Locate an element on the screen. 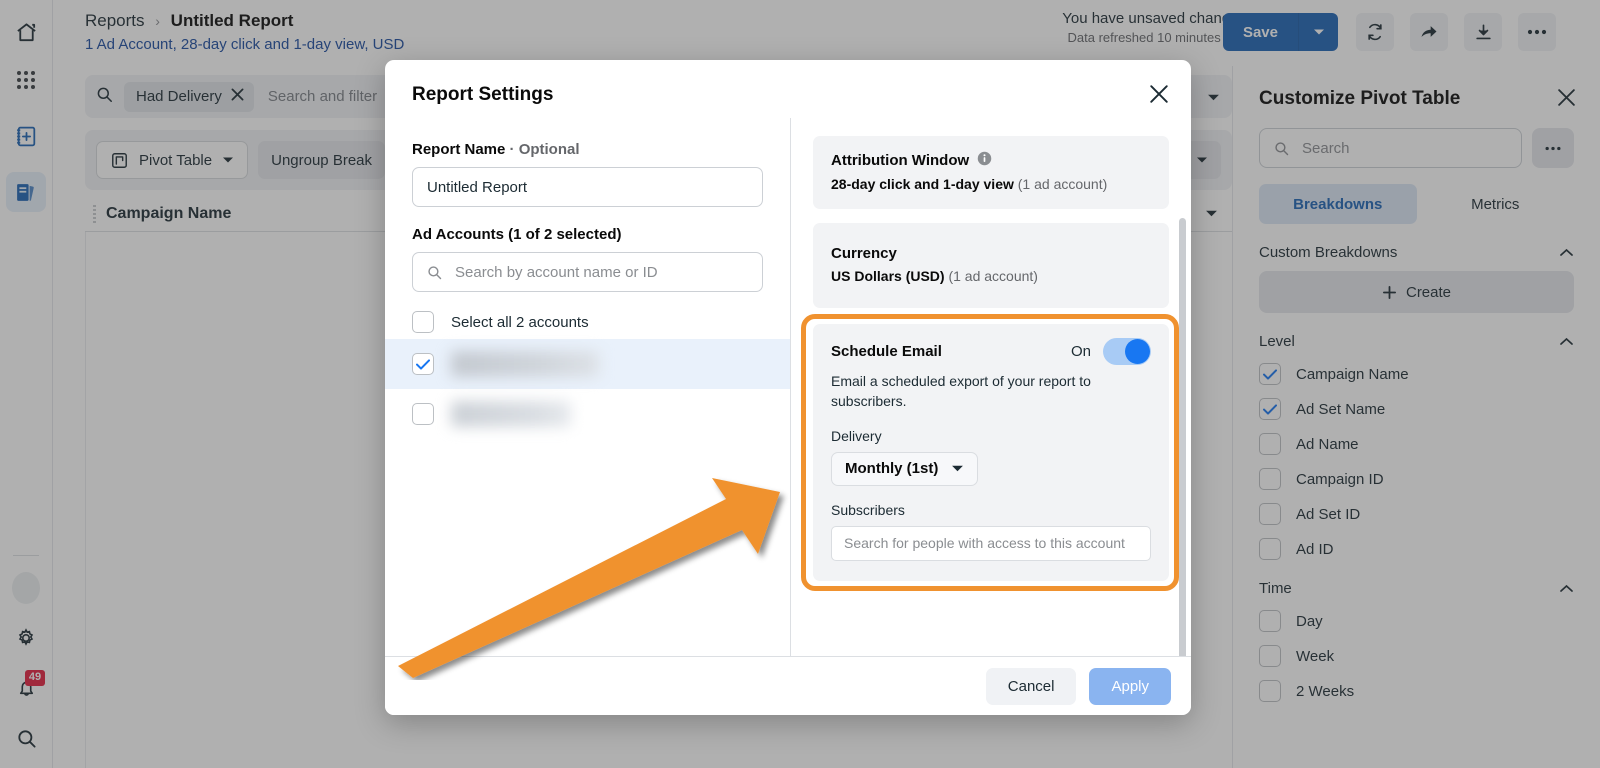 The height and width of the screenshot is (768, 1600). select-all-accounts-row: Select all 2 accounts is located at coordinates (587, 322).